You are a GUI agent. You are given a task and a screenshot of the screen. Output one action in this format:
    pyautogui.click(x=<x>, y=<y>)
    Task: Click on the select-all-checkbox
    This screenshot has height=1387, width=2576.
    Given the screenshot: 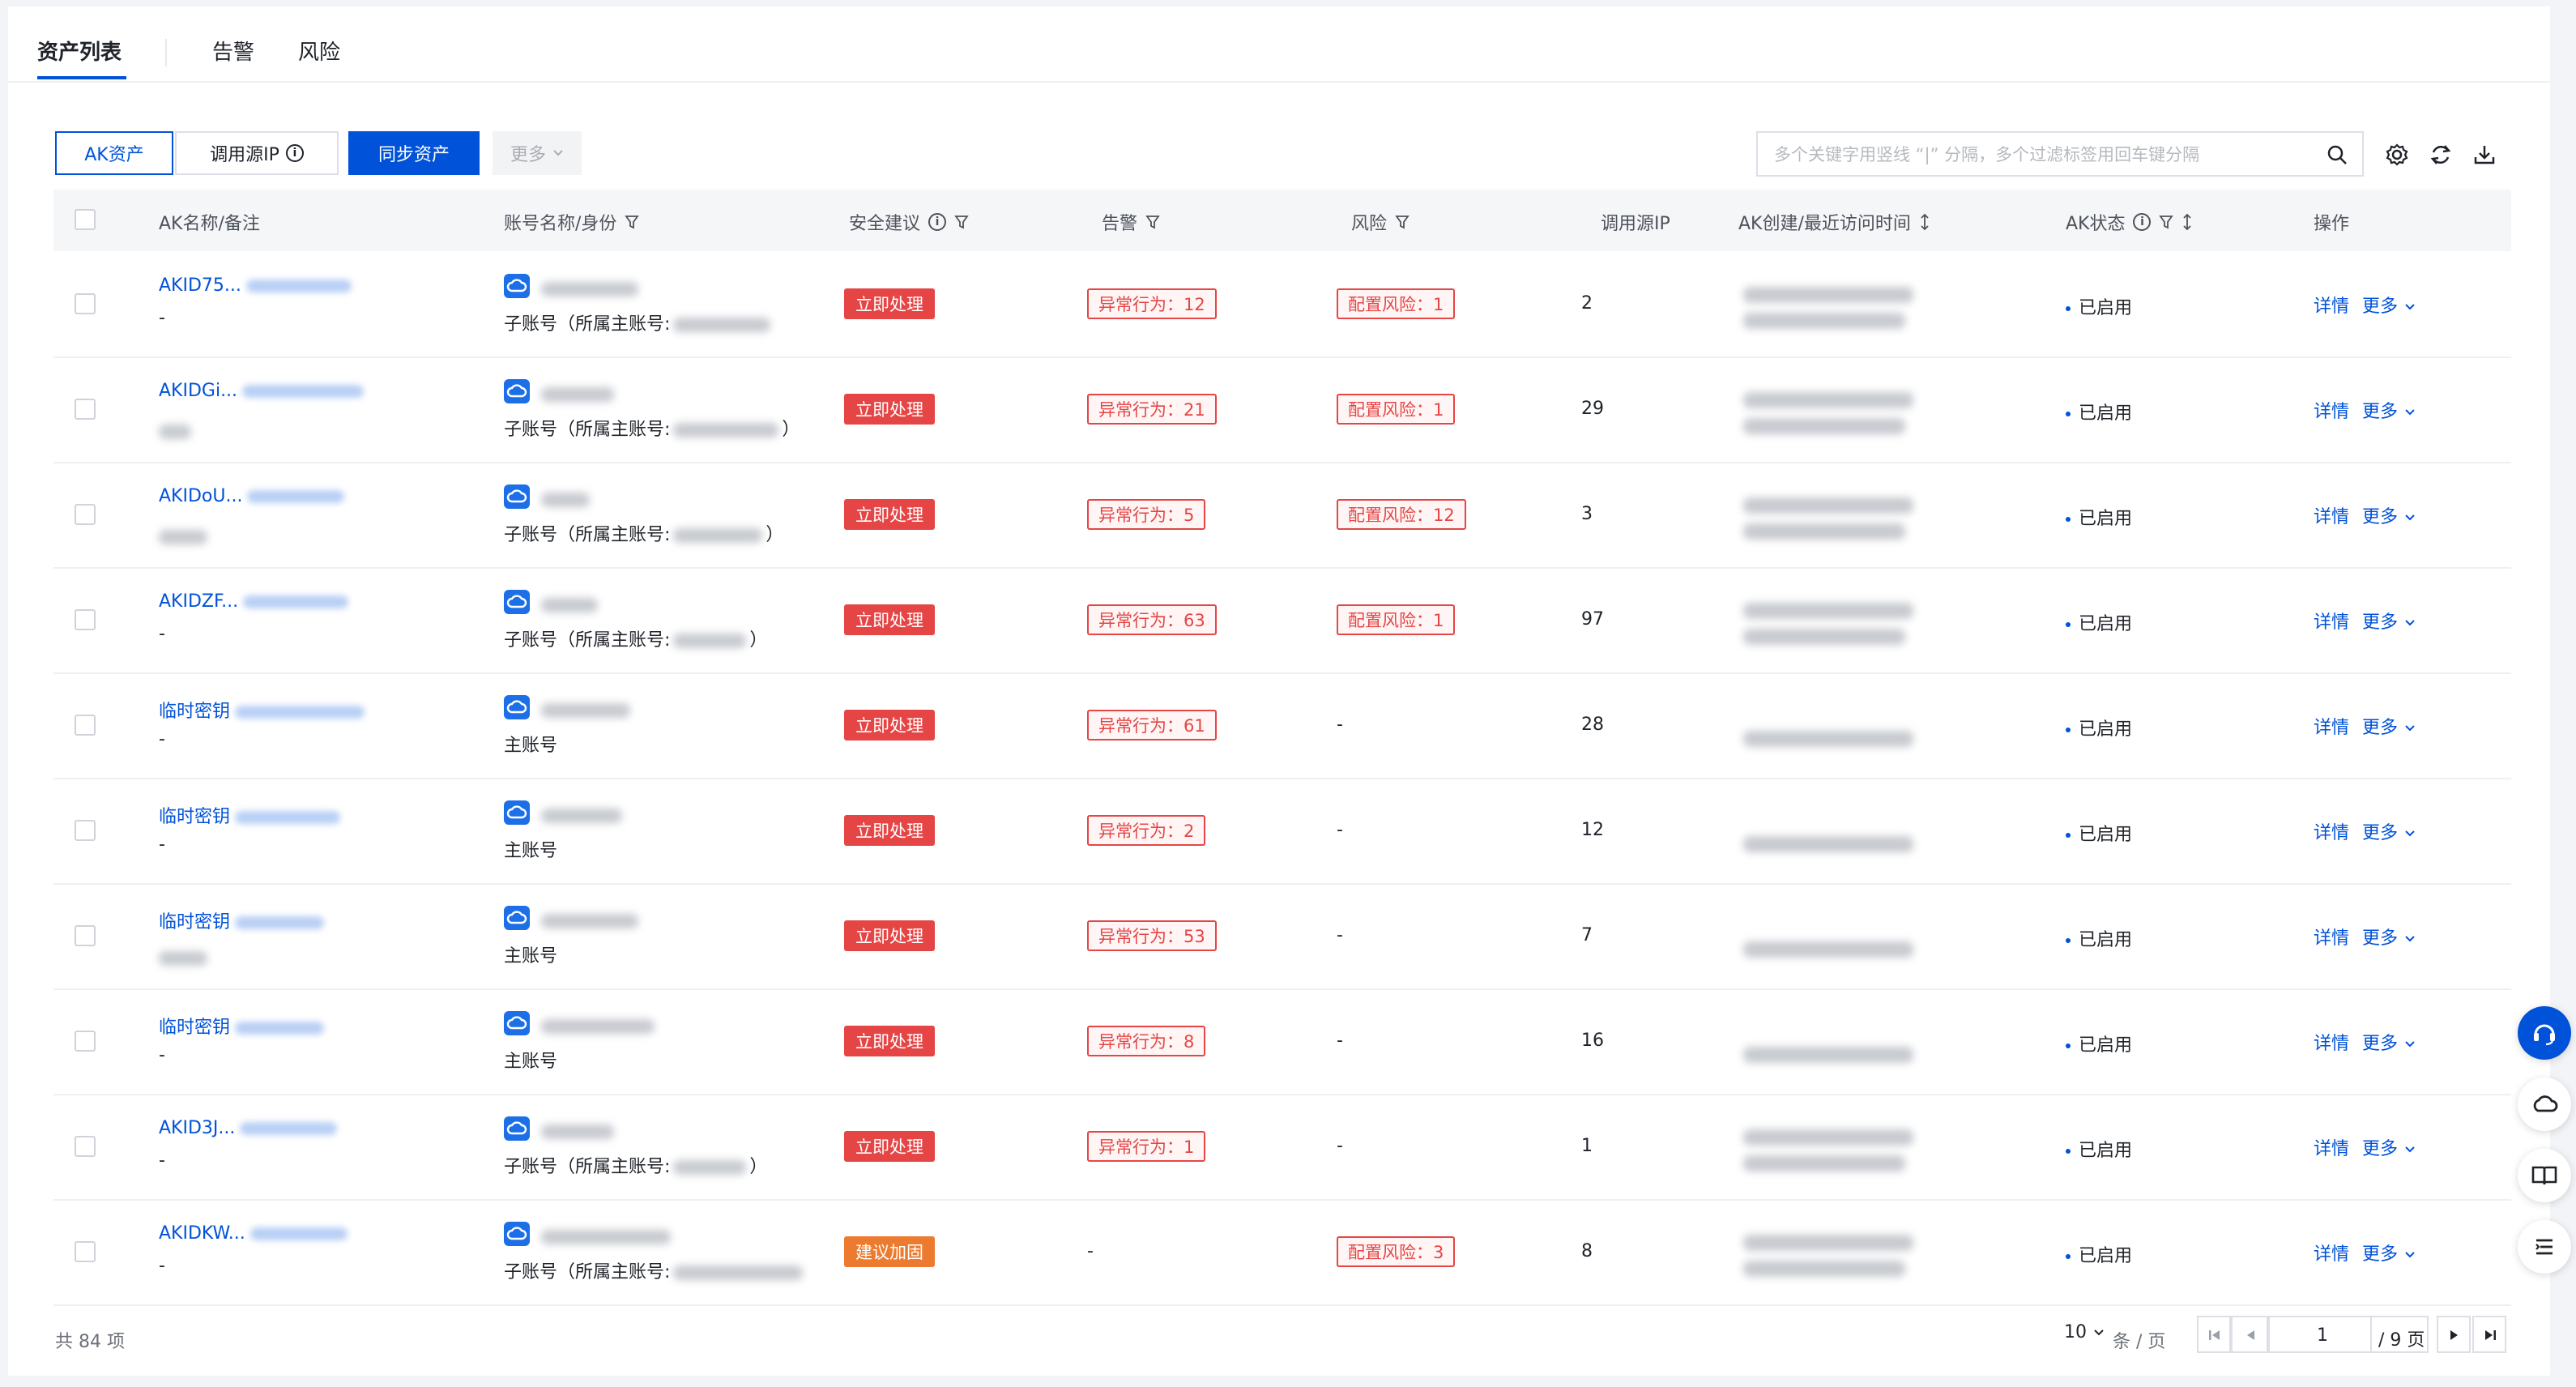 What is the action you would take?
    pyautogui.click(x=85, y=219)
    